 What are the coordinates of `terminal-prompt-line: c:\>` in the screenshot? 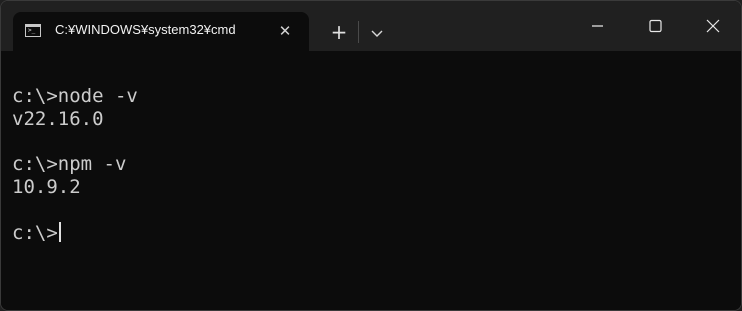 It's located at (36, 233).